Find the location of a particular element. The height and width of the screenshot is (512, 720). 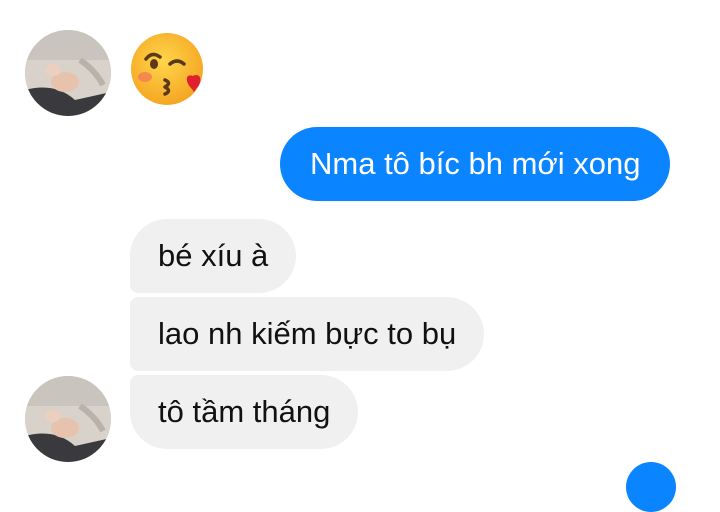

incoming-message-bubble: bé xíu à is located at coordinates (213, 256).